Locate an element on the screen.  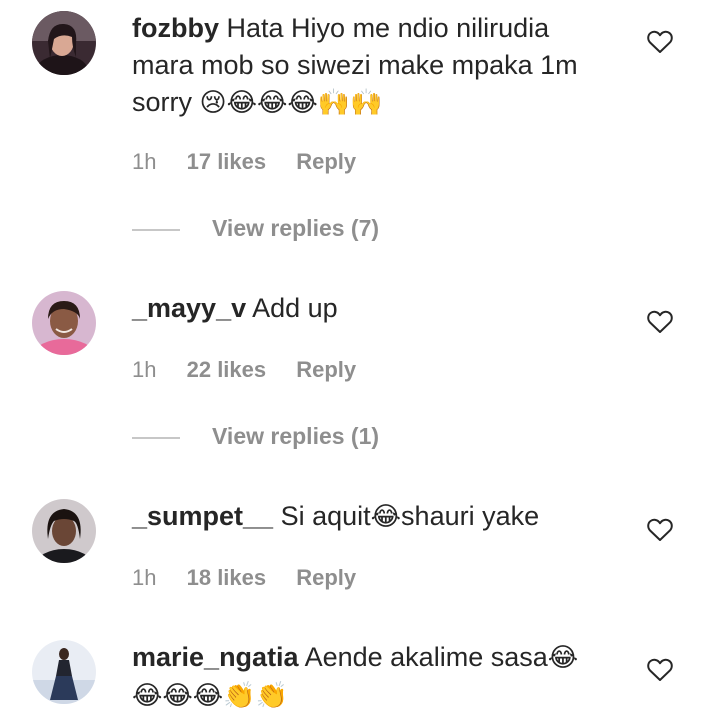
comment-body: _sumpet__ Si aquit😂shauri yake is located at coordinates (372, 517).